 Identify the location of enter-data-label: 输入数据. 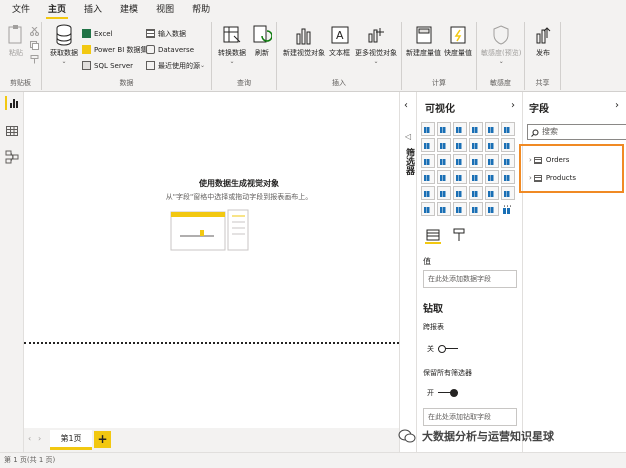
(172, 33).